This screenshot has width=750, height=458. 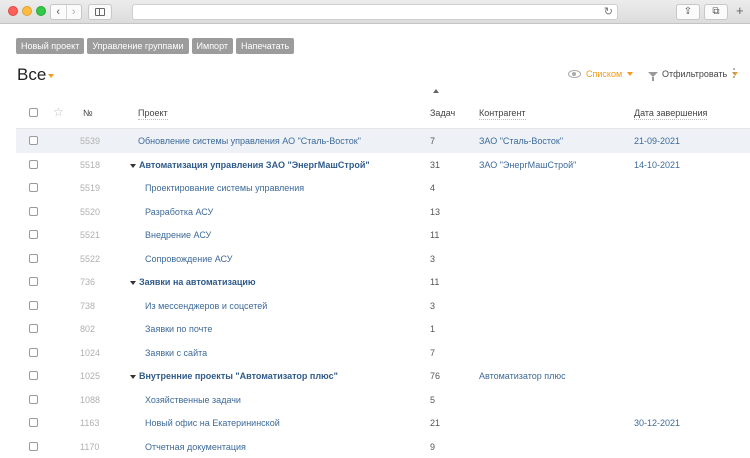 I want to click on manage-groups-button: Управление группами, so click(x=138, y=46).